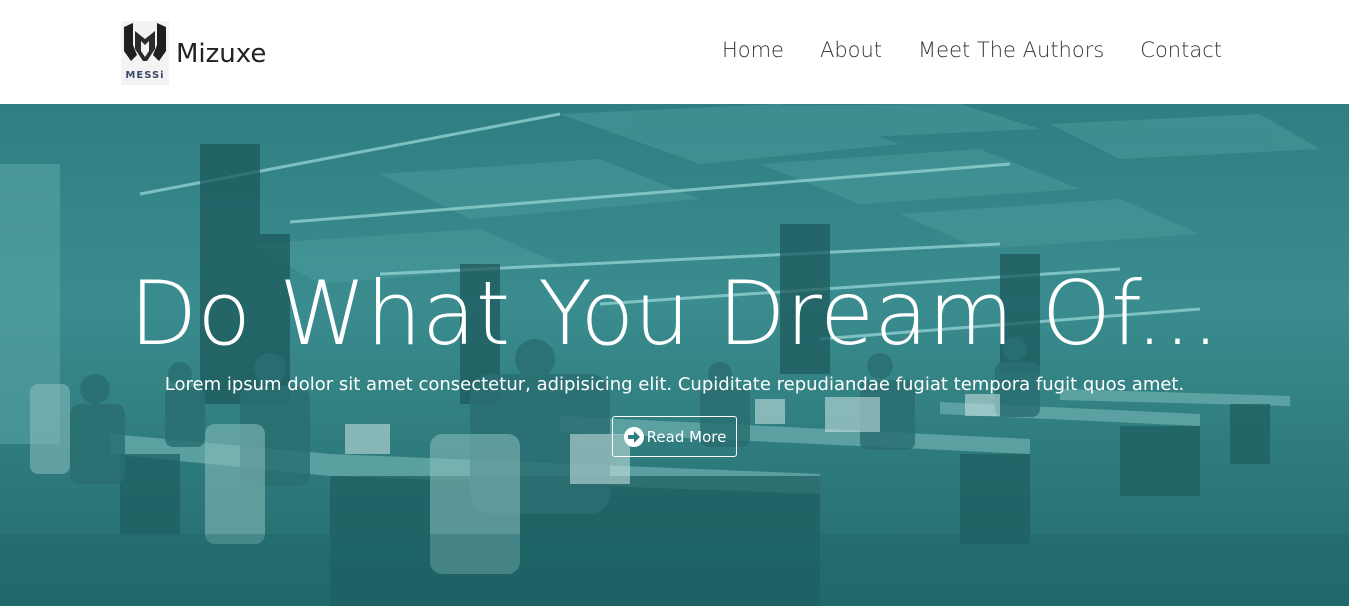 This screenshot has height=606, width=1349. What do you see at coordinates (753, 50) in the screenshot?
I see `nav-home-link: Home` at bounding box center [753, 50].